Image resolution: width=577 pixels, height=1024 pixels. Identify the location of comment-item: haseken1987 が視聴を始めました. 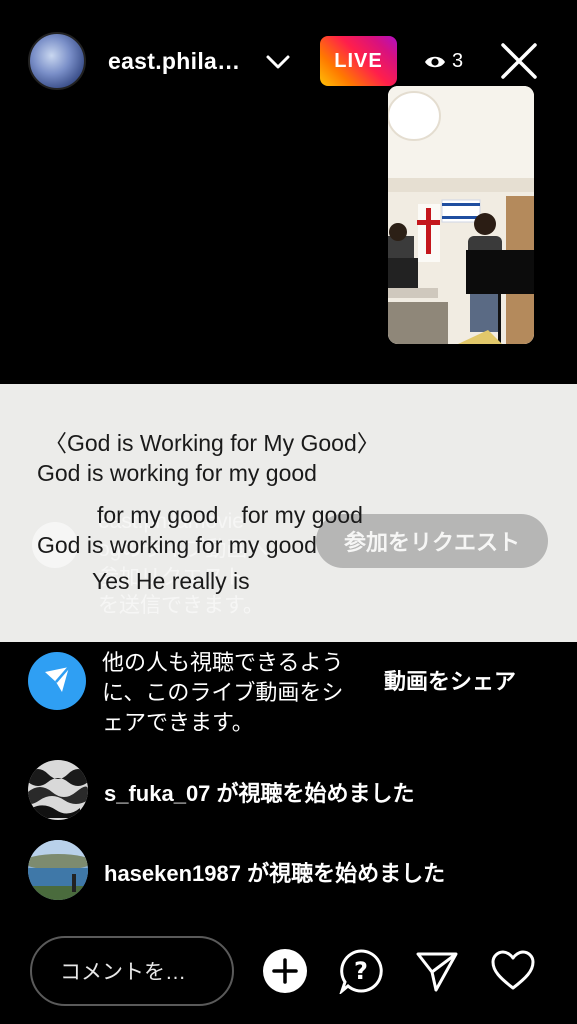
(288, 870).